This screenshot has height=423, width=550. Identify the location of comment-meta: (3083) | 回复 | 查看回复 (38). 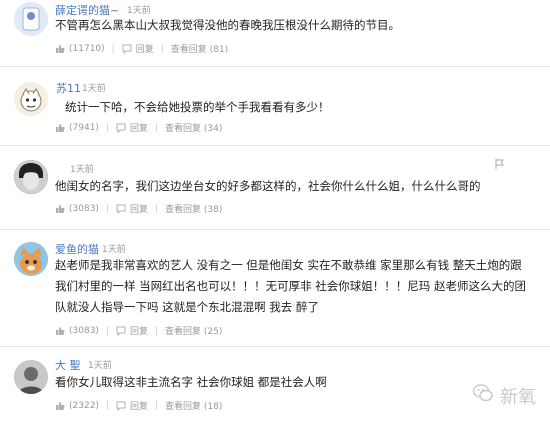
(138, 208).